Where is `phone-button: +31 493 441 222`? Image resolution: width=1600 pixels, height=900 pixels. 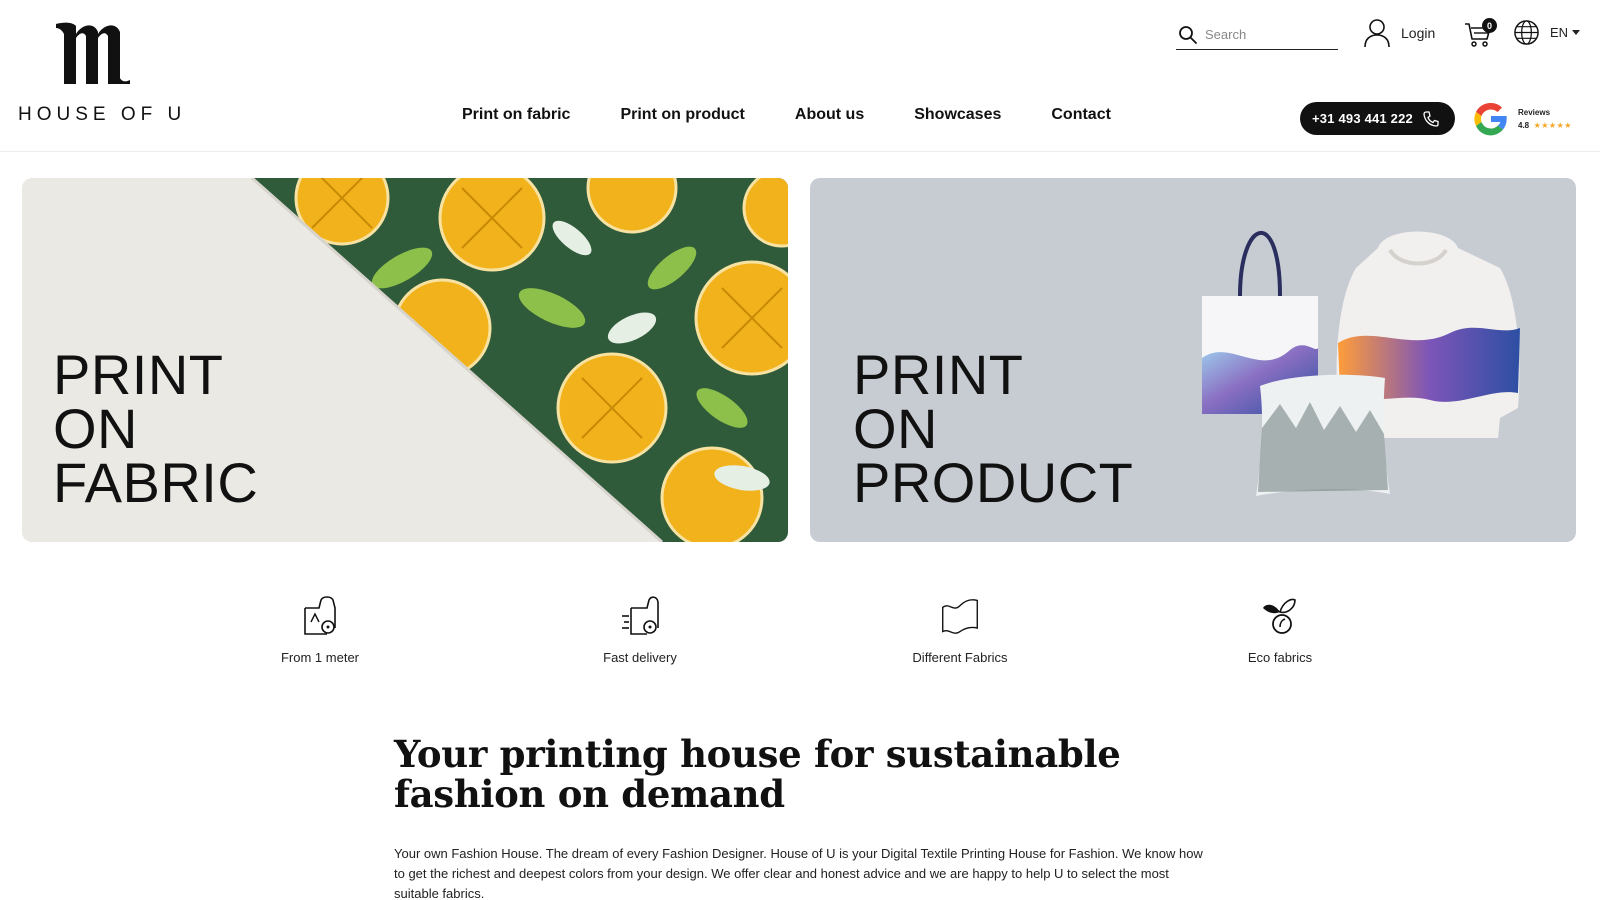
phone-button: +31 493 441 222 is located at coordinates (1377, 118).